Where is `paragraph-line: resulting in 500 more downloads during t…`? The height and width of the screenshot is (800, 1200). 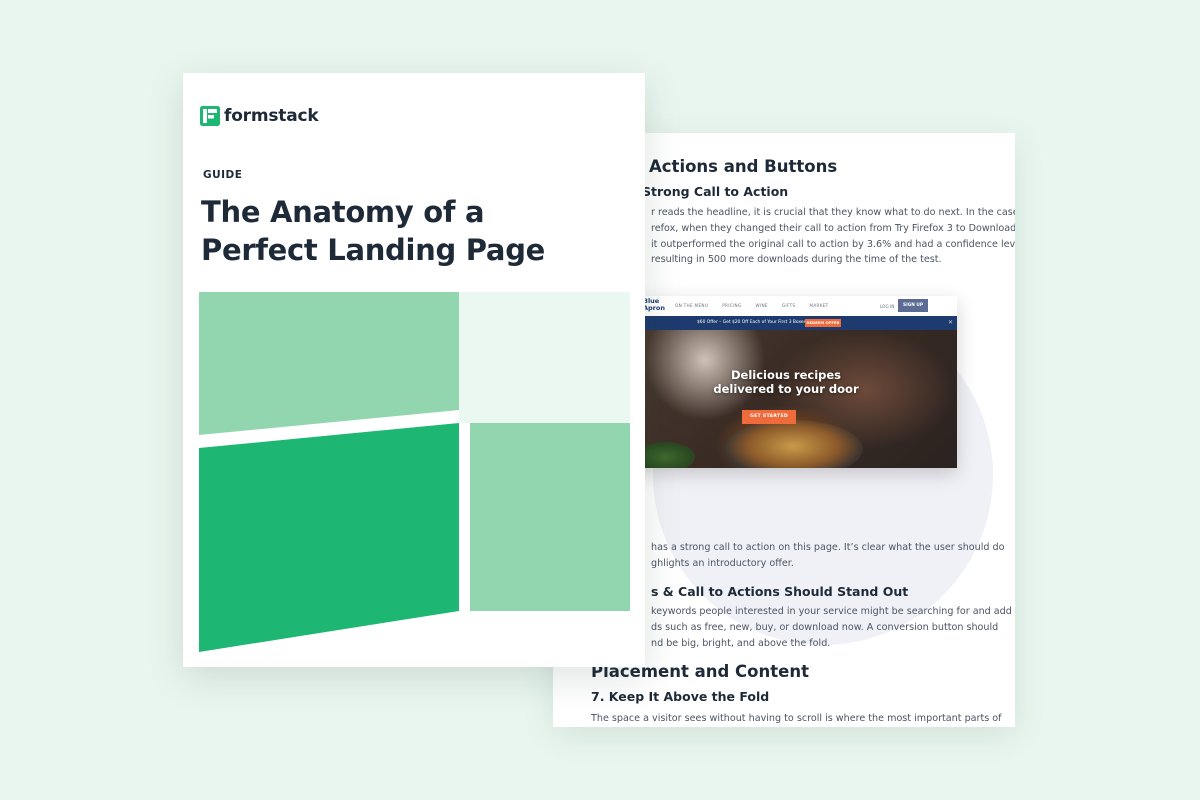
paragraph-line: resulting in 500 more downloads during t… is located at coordinates (796, 259).